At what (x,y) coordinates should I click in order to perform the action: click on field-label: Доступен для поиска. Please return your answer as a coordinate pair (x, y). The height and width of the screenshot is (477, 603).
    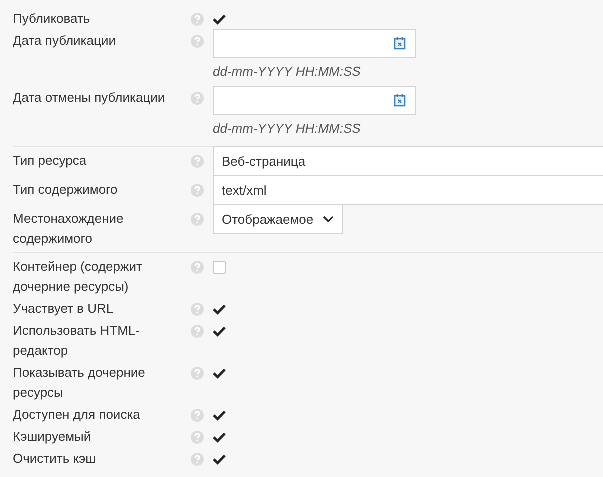
    Looking at the image, I should click on (77, 415).